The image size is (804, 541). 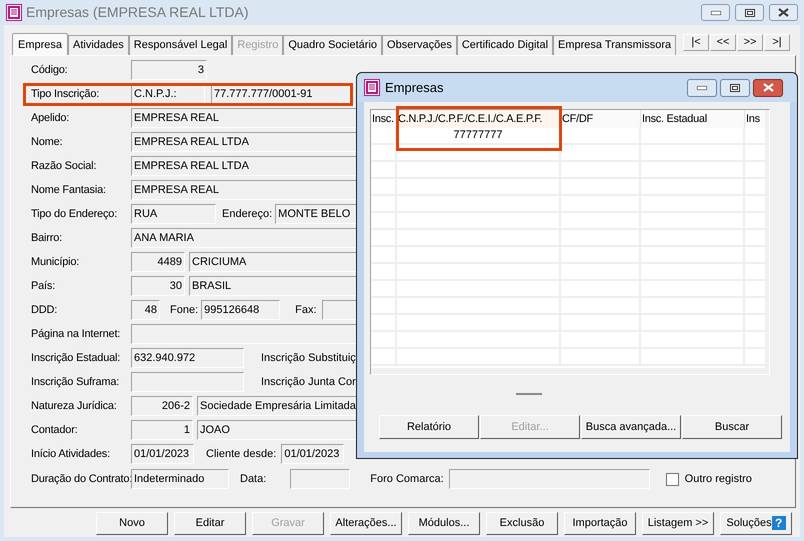 I want to click on button: Soluções ?, so click(x=756, y=523).